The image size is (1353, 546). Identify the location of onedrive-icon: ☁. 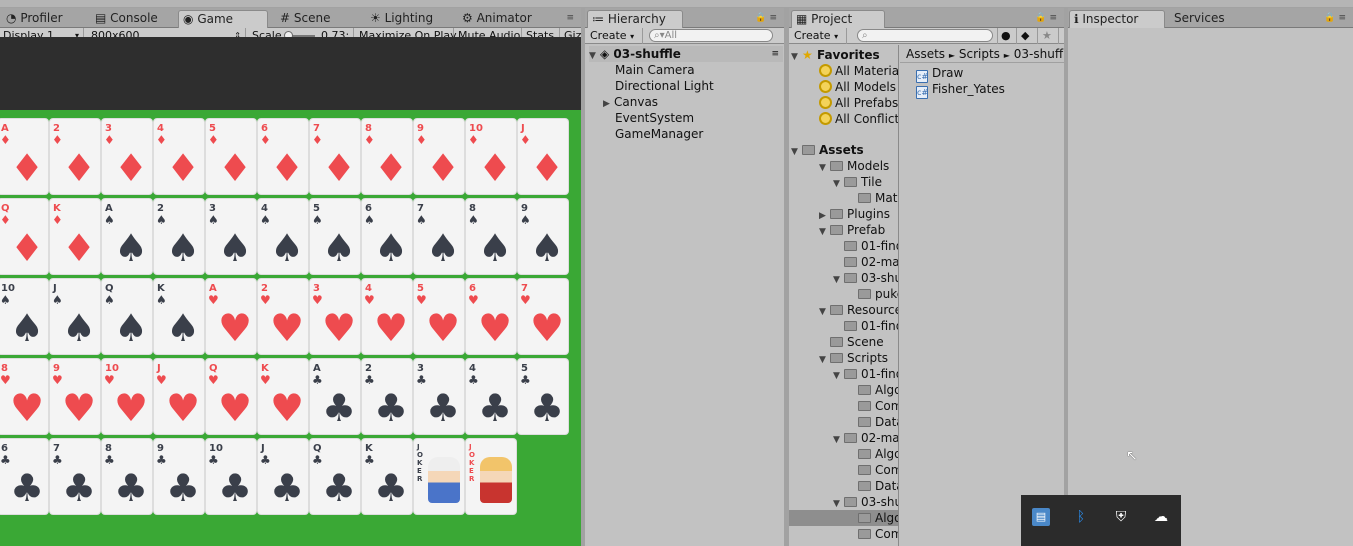
(1161, 517).